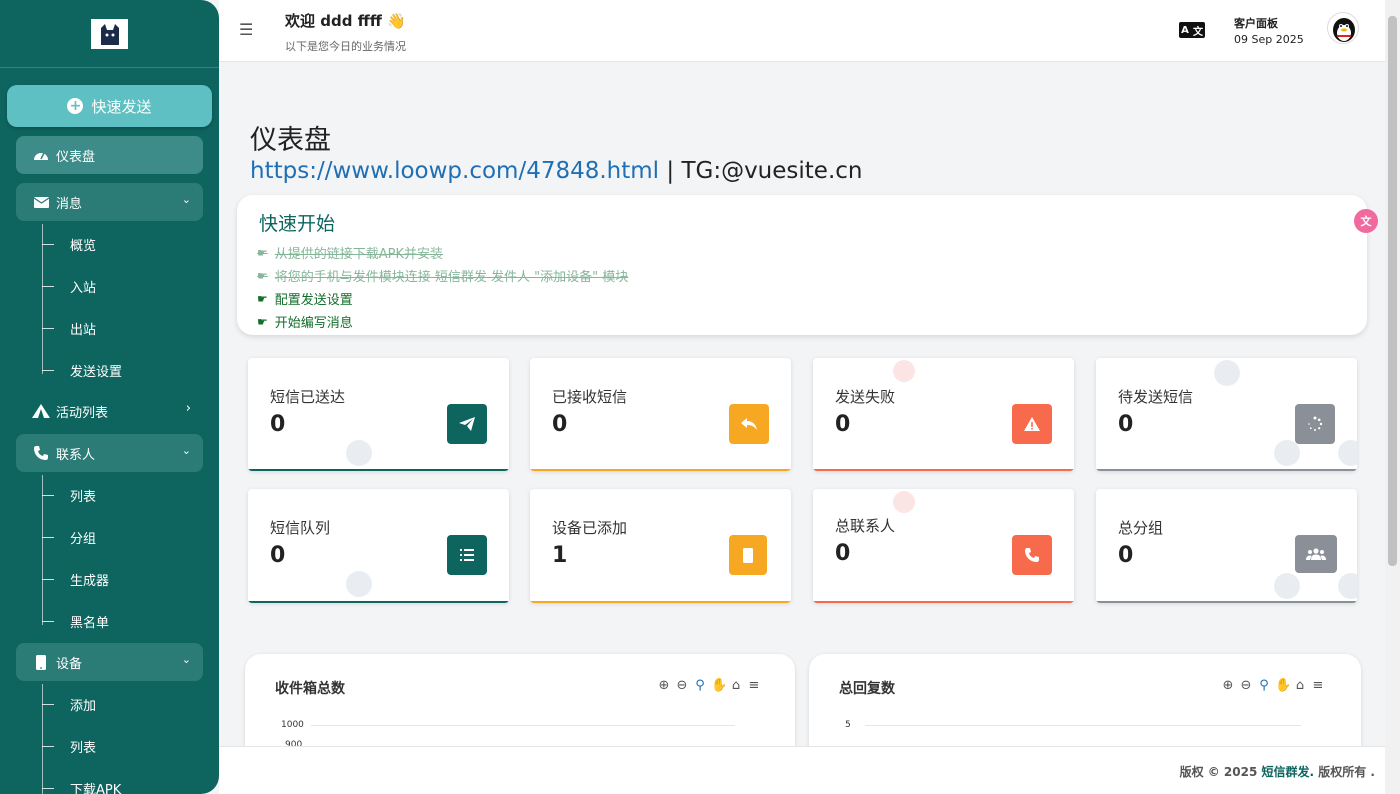 Image resolution: width=1400 pixels, height=794 pixels. What do you see at coordinates (1141, 528) in the screenshot?
I see `stat-label: 总分组` at bounding box center [1141, 528].